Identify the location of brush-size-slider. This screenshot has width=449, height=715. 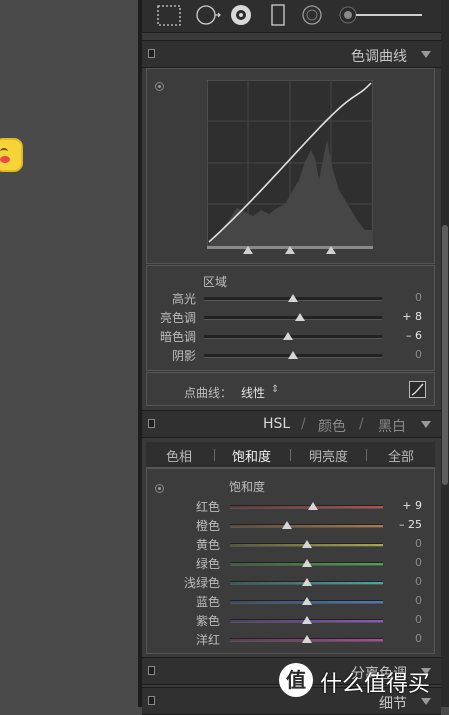
(389, 15).